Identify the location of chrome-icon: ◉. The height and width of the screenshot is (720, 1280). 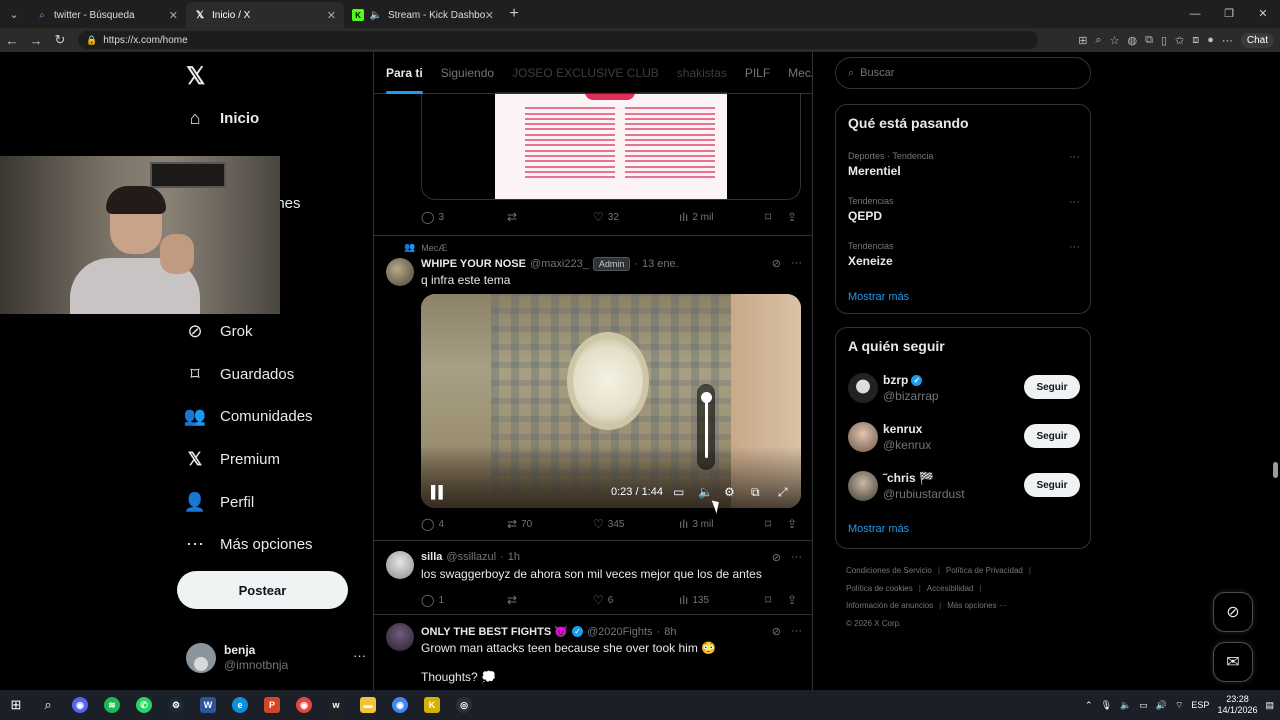
(304, 705).